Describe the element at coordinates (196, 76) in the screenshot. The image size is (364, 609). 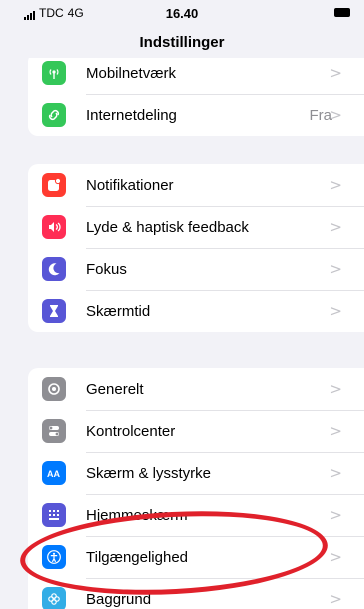
I see `row-mobile-network: Mobilnetværk >` at that location.